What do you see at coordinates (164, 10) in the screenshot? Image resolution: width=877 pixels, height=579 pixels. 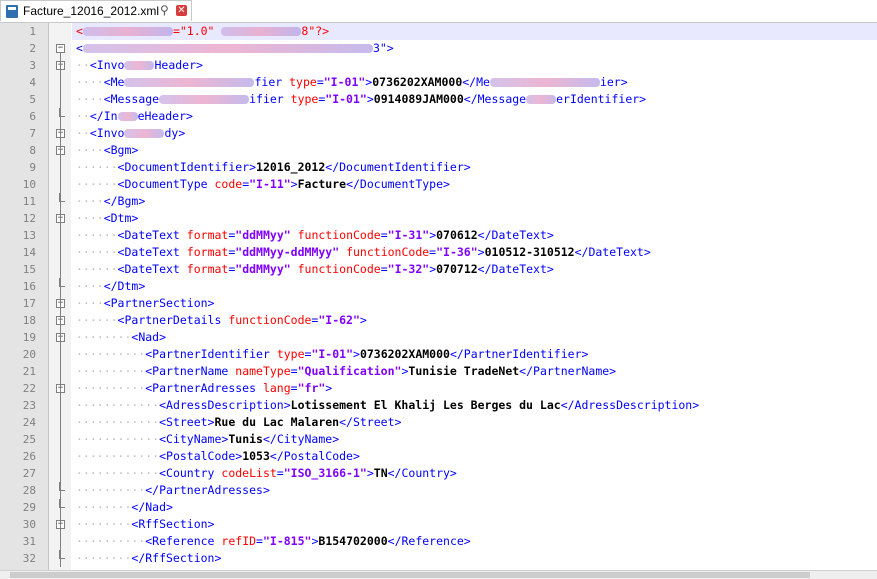 I see `pin-icon: ⚲` at bounding box center [164, 10].